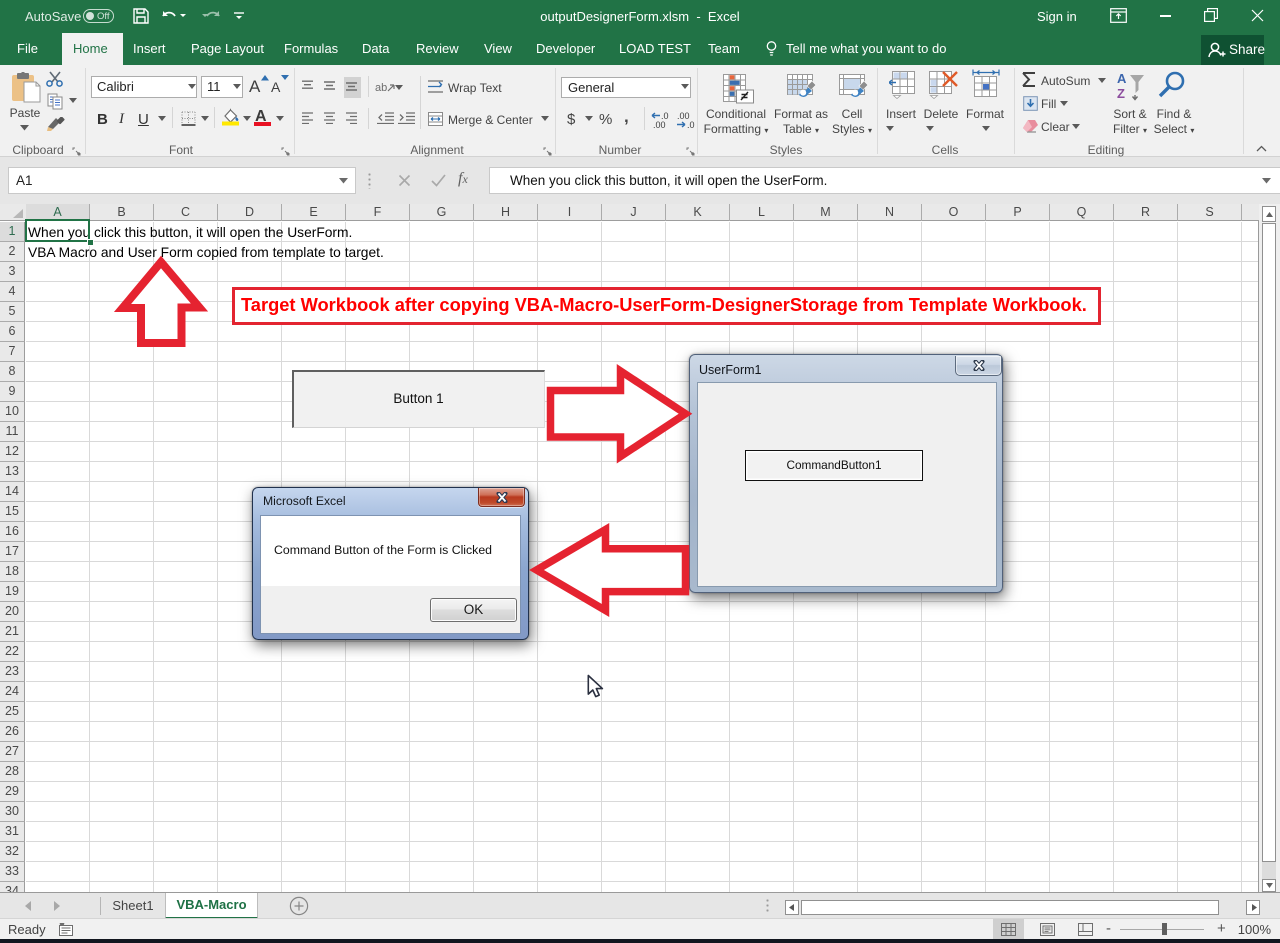 The width and height of the screenshot is (1280, 943). Describe the element at coordinates (691, 124) in the screenshot. I see `svg-text: .0` at that location.